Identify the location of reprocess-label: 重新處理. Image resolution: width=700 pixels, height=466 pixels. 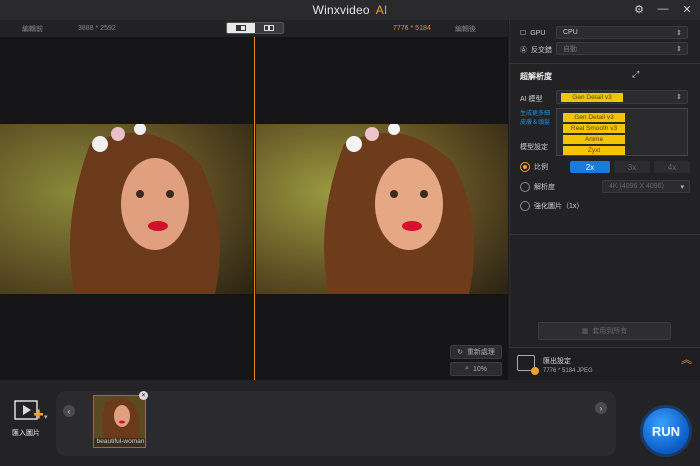
(480, 352).